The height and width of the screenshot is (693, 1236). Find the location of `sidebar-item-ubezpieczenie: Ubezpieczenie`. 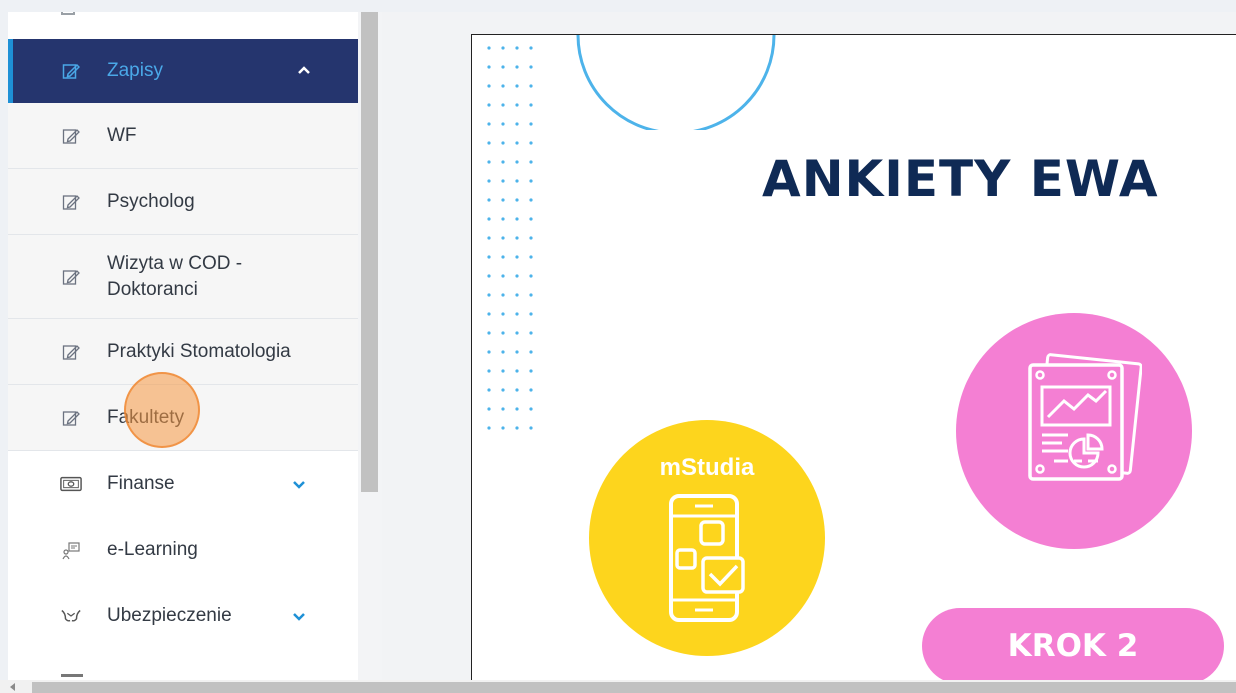

sidebar-item-ubezpieczenie: Ubezpieczenie is located at coordinates (183, 616).